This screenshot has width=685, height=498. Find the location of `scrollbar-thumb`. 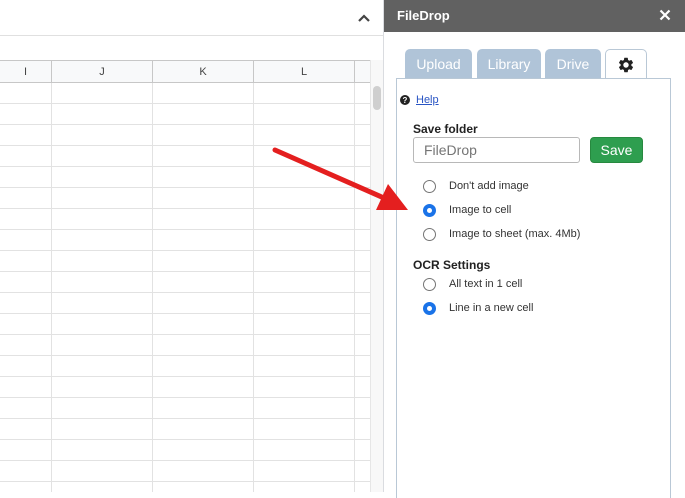

scrollbar-thumb is located at coordinates (377, 98).